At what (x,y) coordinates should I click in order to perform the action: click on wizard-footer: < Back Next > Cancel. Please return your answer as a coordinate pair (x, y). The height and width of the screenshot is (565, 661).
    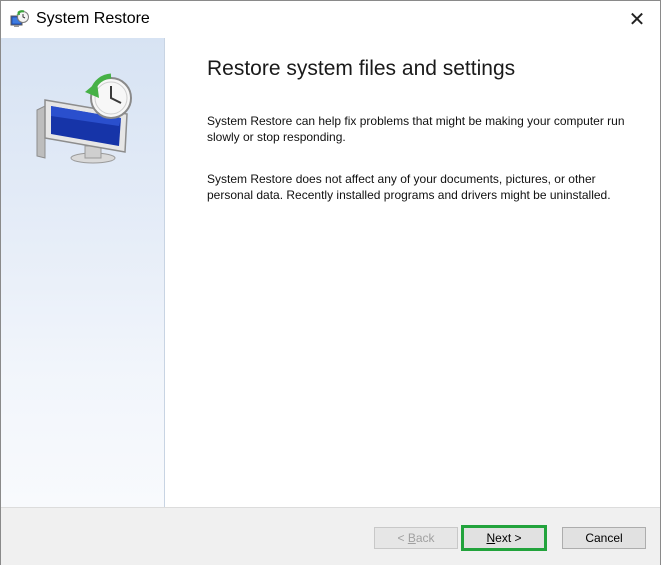
    Looking at the image, I should click on (330, 536).